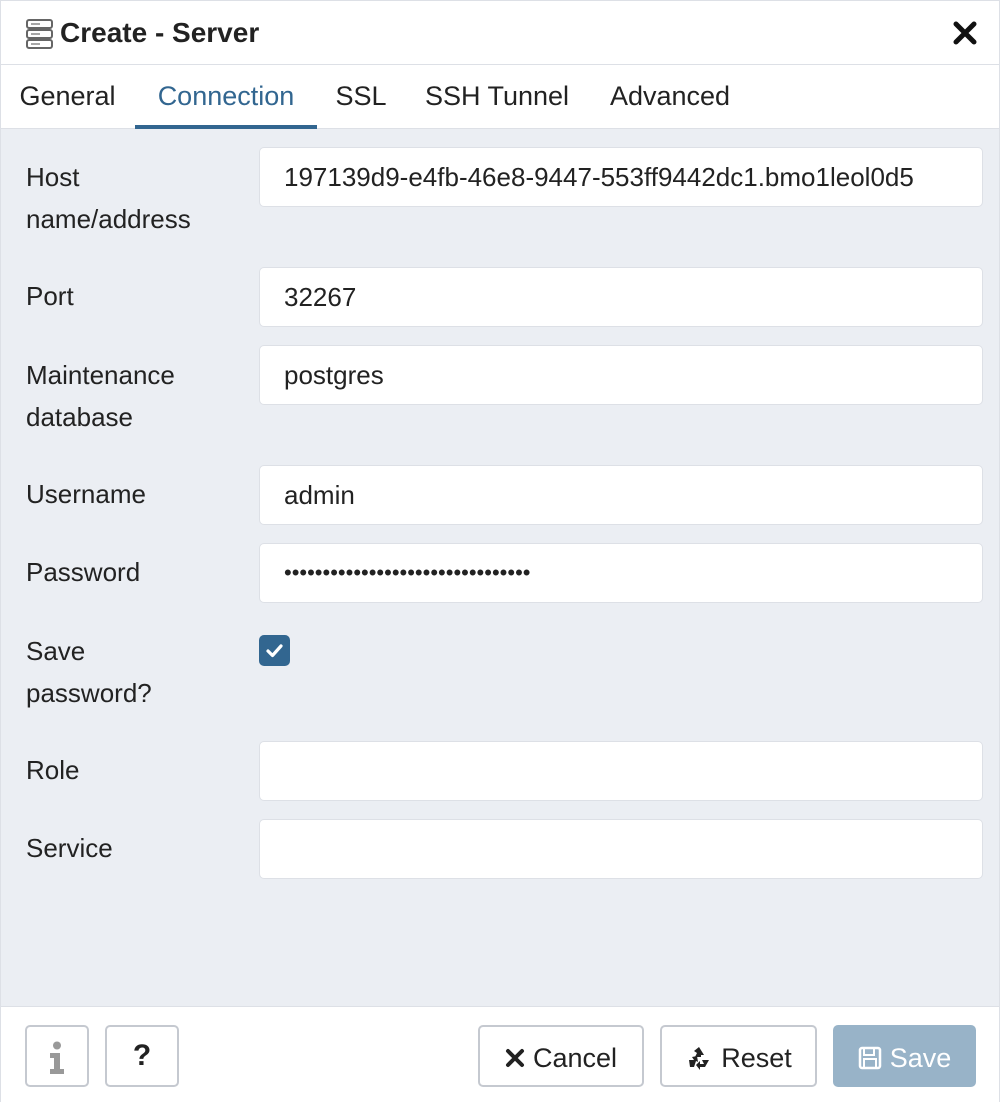  What do you see at coordinates (39, 34) in the screenshot?
I see `server-icon` at bounding box center [39, 34].